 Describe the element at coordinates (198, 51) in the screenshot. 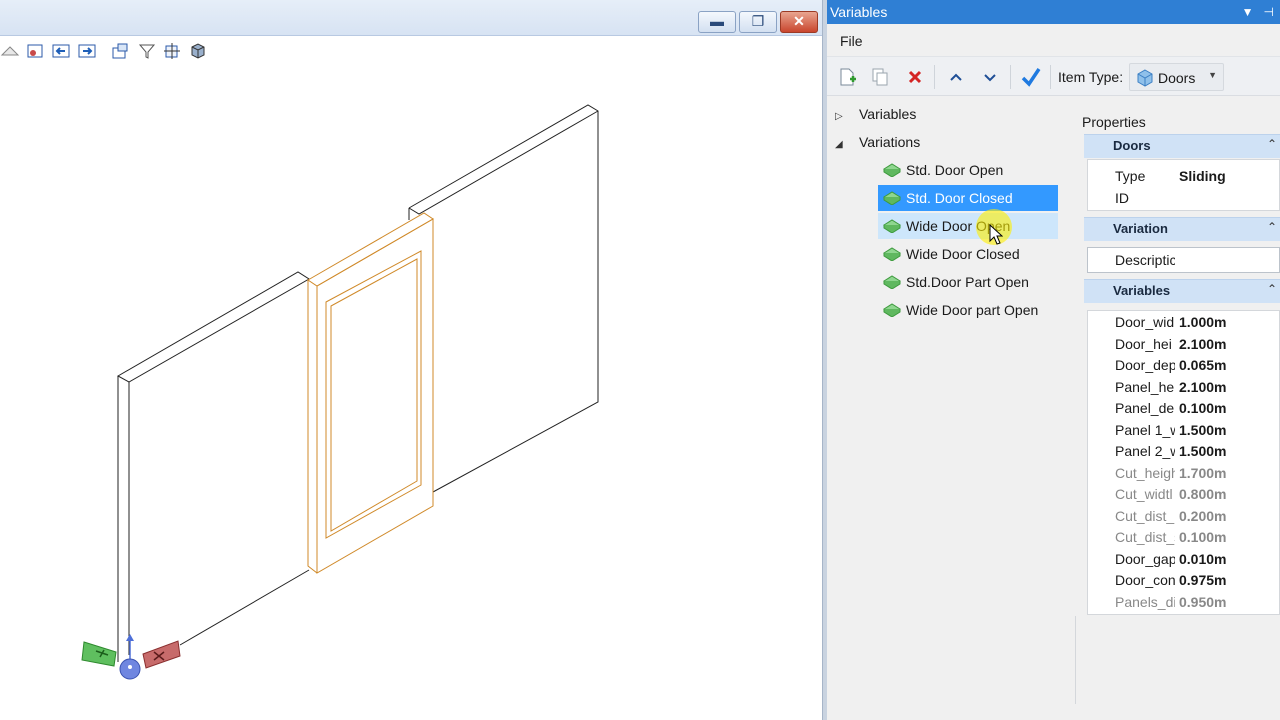

I see `render-mode-icon` at that location.